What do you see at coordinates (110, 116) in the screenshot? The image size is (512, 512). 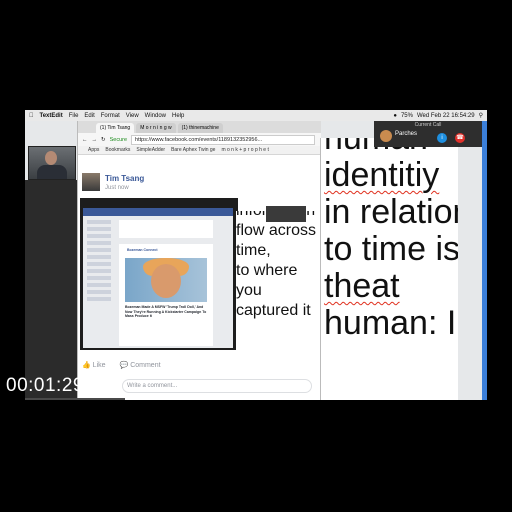 I see `menu-format: Format` at bounding box center [110, 116].